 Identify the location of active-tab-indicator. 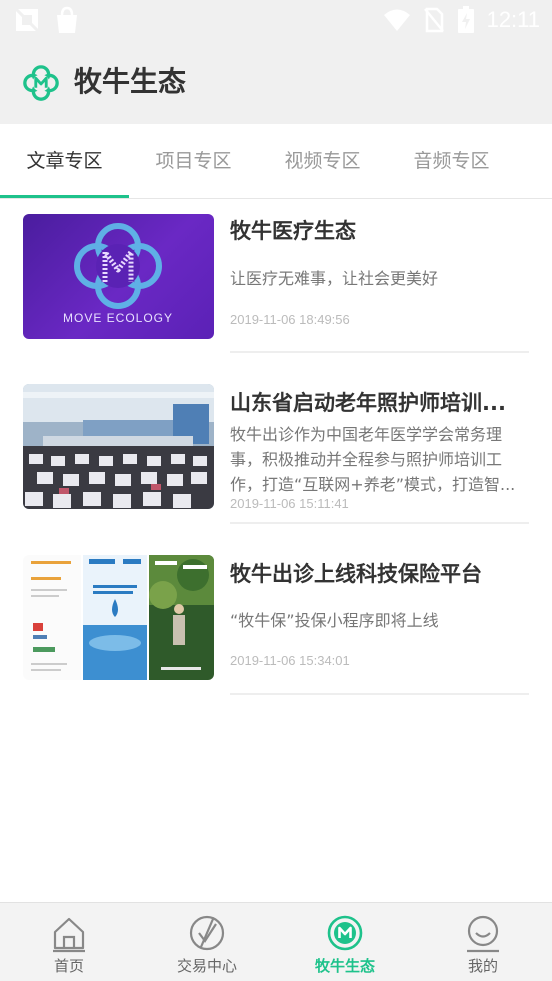
(64, 196).